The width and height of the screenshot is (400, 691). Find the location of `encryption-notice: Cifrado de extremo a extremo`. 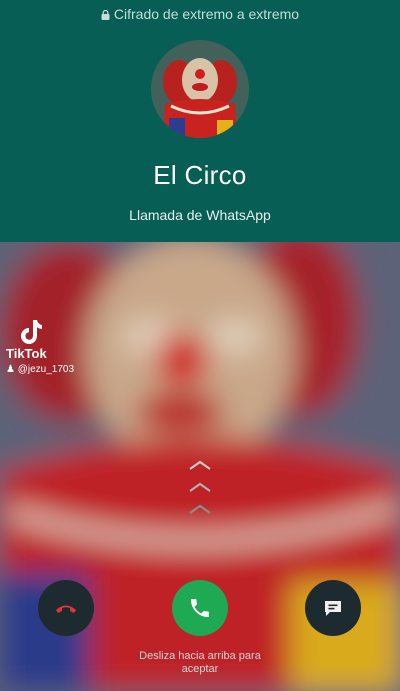

encryption-notice: Cifrado de extremo a extremo is located at coordinates (200, 14).